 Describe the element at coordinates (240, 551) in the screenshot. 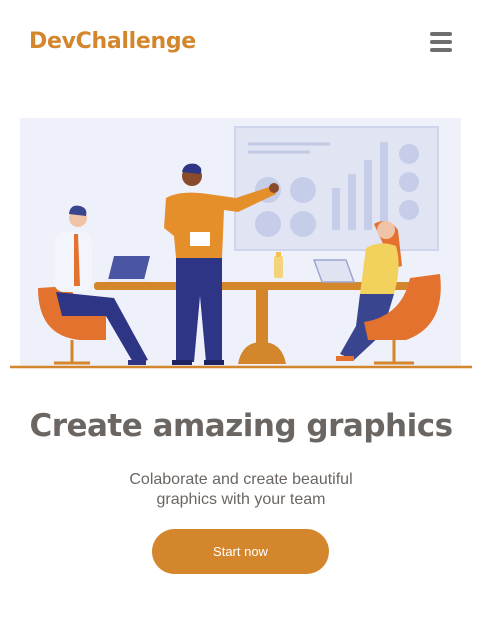

I see `start-now-button: Start now` at that location.